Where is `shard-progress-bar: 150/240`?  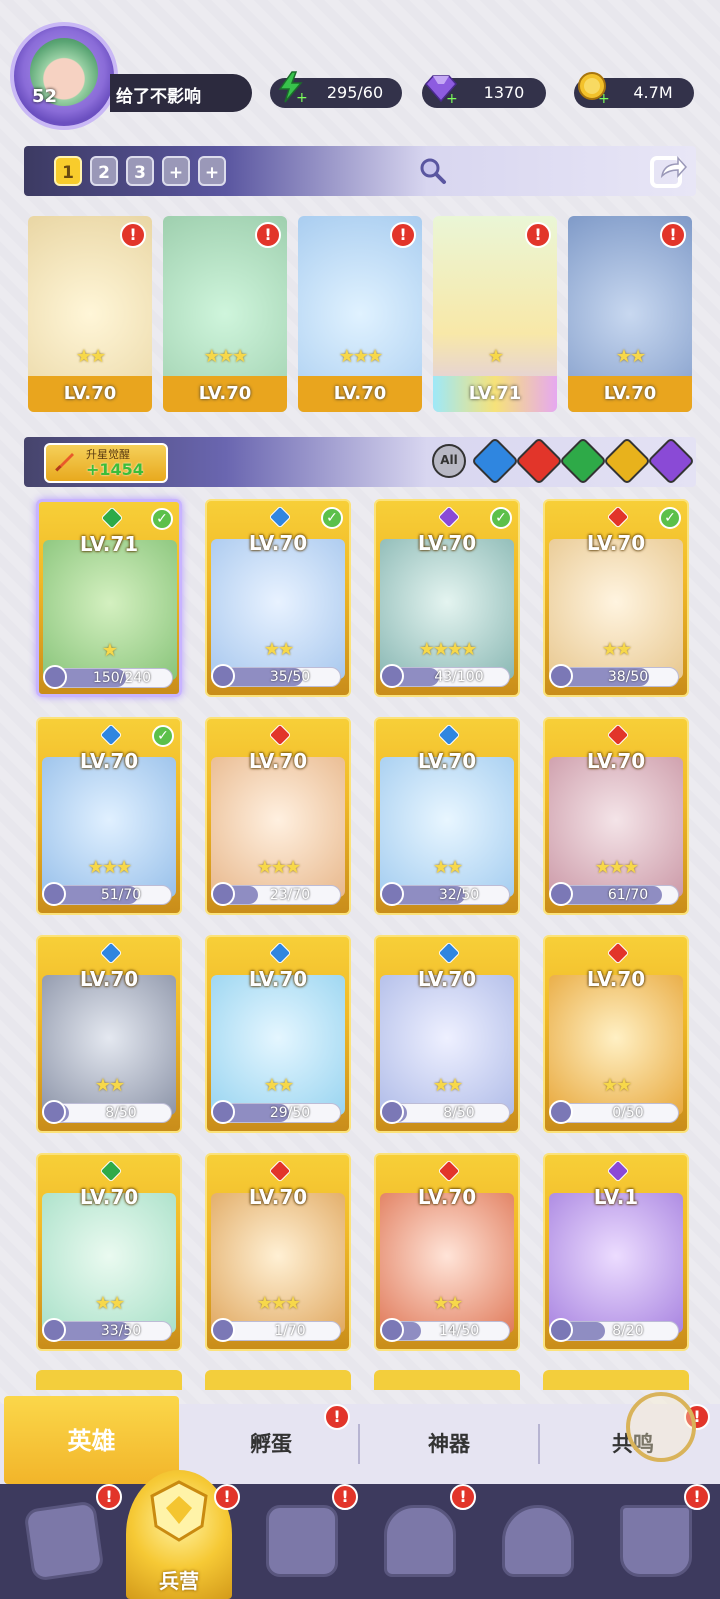
shard-progress-bar: 150/240 is located at coordinates (111, 678).